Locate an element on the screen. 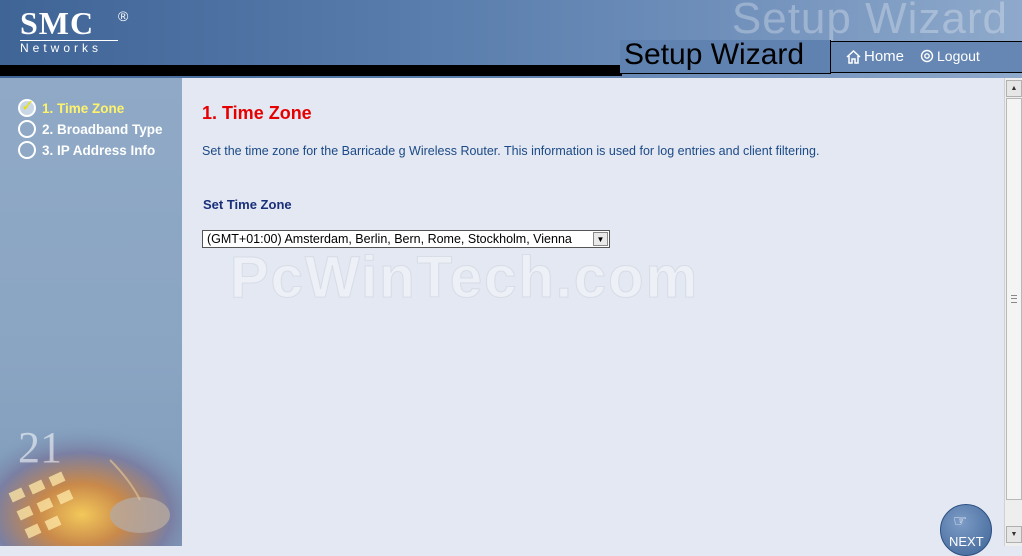 The width and height of the screenshot is (1022, 556). step-check-icon: ✓ is located at coordinates (27, 107).